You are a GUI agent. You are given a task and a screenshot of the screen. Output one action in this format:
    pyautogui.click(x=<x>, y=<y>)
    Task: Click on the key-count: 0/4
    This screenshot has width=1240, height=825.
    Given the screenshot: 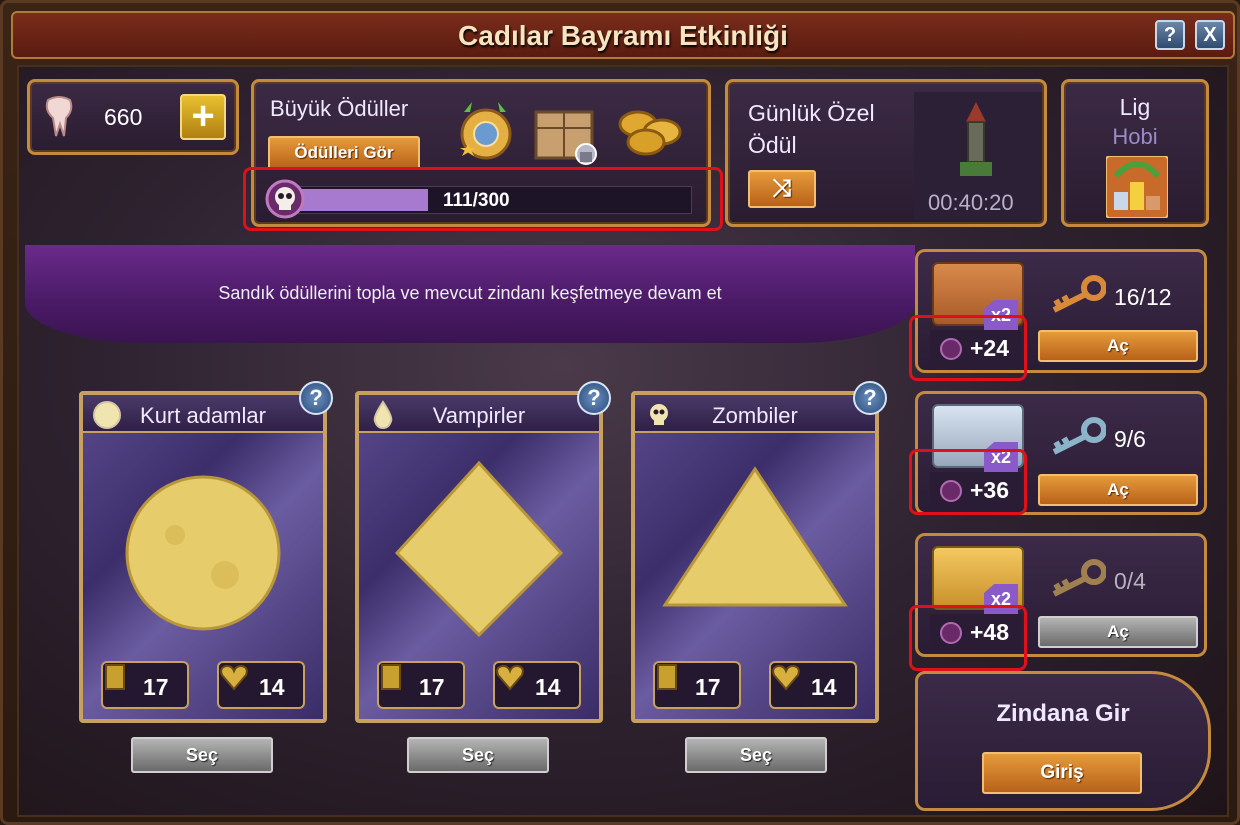 What is the action you would take?
    pyautogui.click(x=1130, y=581)
    